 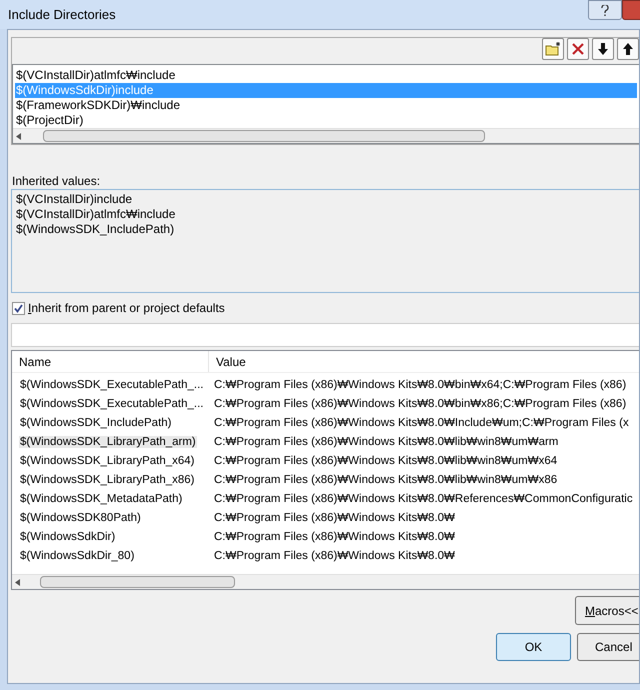 I want to click on macro-name-cell: $(WindowsSDK_IncludePath), so click(x=95, y=422).